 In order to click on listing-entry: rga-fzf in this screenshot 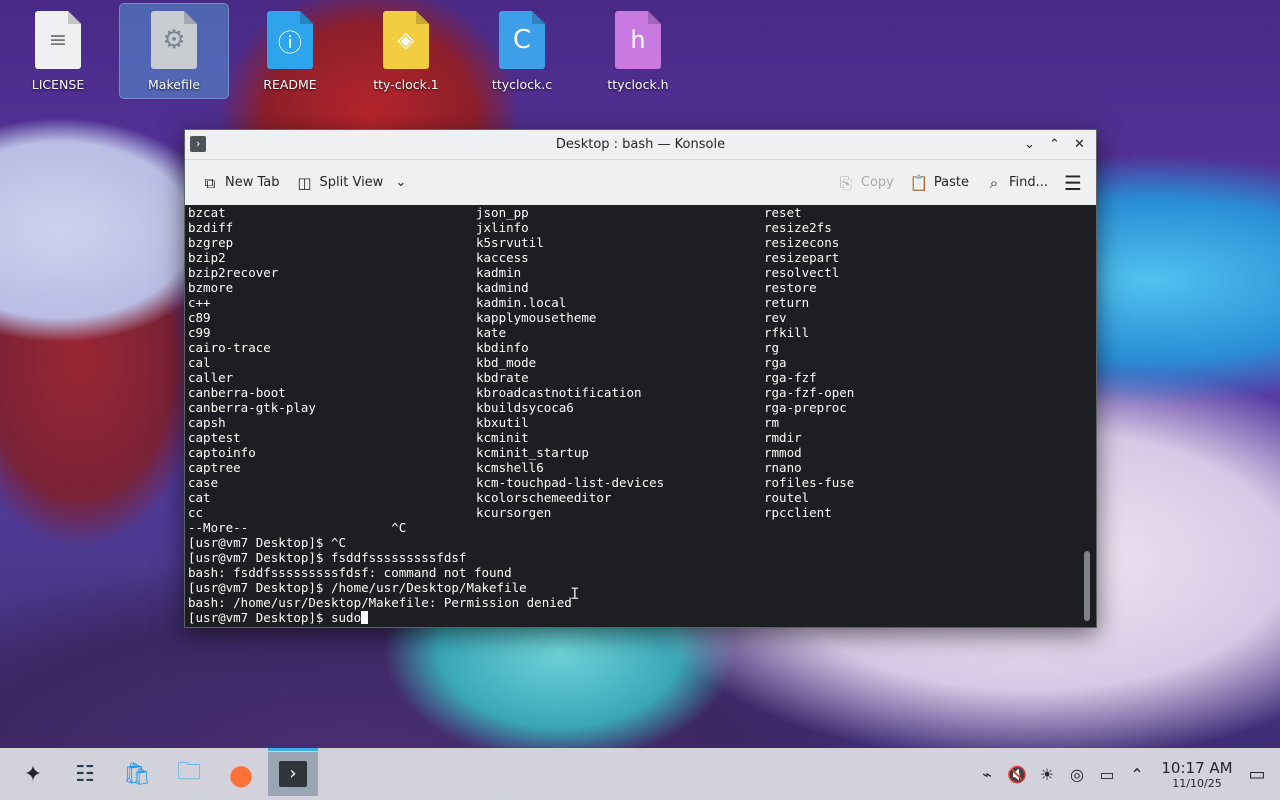, I will do `click(790, 377)`.